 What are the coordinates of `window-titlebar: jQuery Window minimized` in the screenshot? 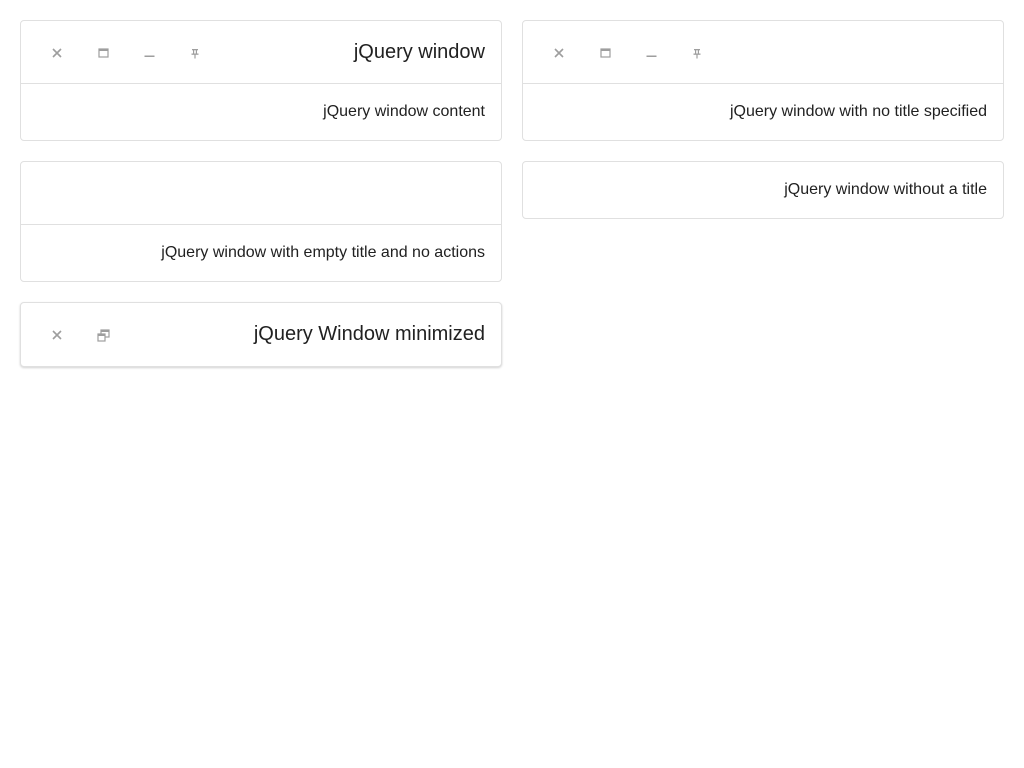 It's located at (261, 334).